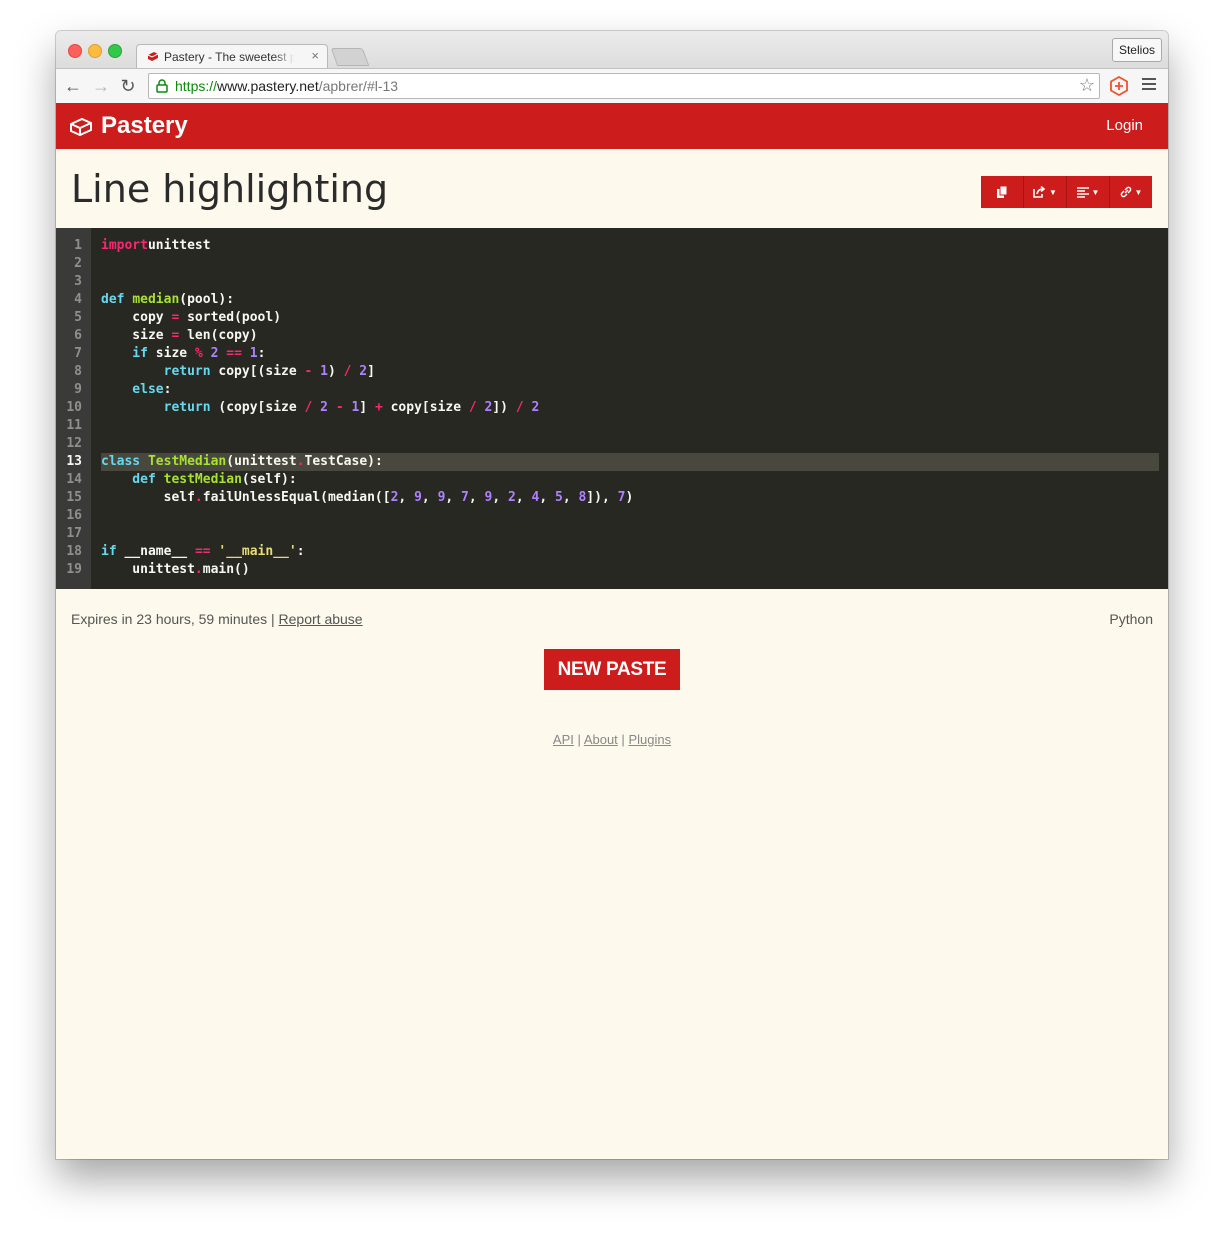 This screenshot has width=1224, height=1239. What do you see at coordinates (1039, 192) in the screenshot?
I see `share-icon` at bounding box center [1039, 192].